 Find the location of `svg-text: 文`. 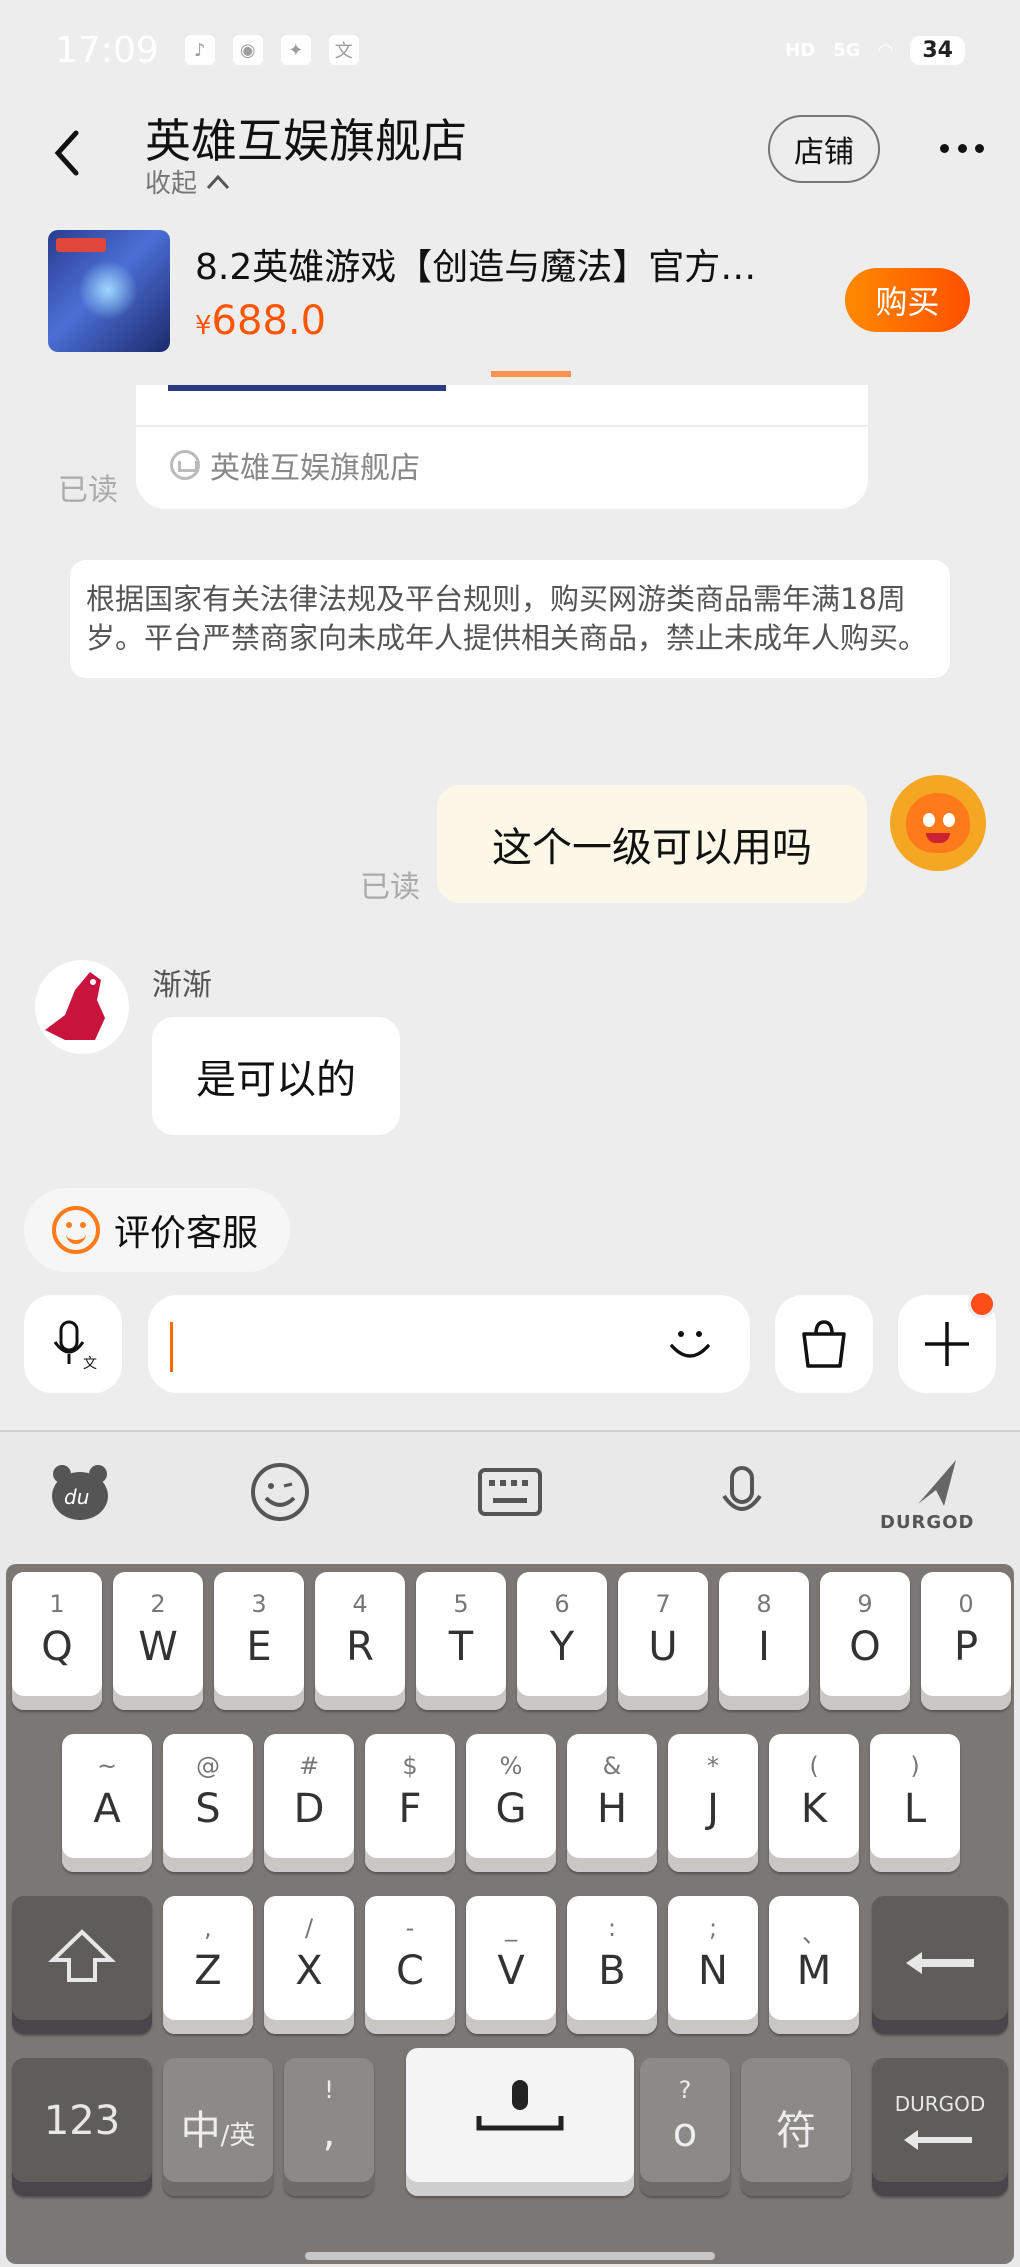

svg-text: 文 is located at coordinates (90, 1364).